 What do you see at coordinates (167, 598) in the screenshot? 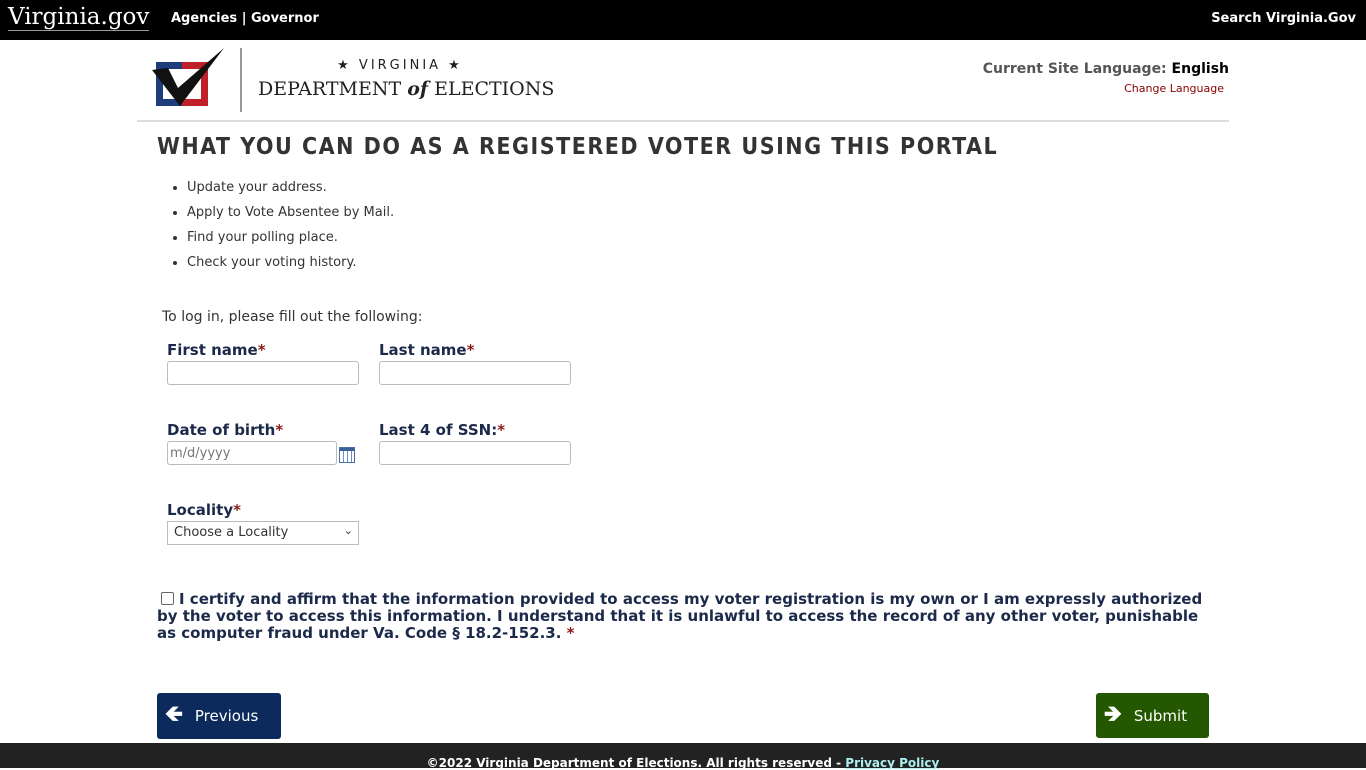
I see `certify-checkbox` at bounding box center [167, 598].